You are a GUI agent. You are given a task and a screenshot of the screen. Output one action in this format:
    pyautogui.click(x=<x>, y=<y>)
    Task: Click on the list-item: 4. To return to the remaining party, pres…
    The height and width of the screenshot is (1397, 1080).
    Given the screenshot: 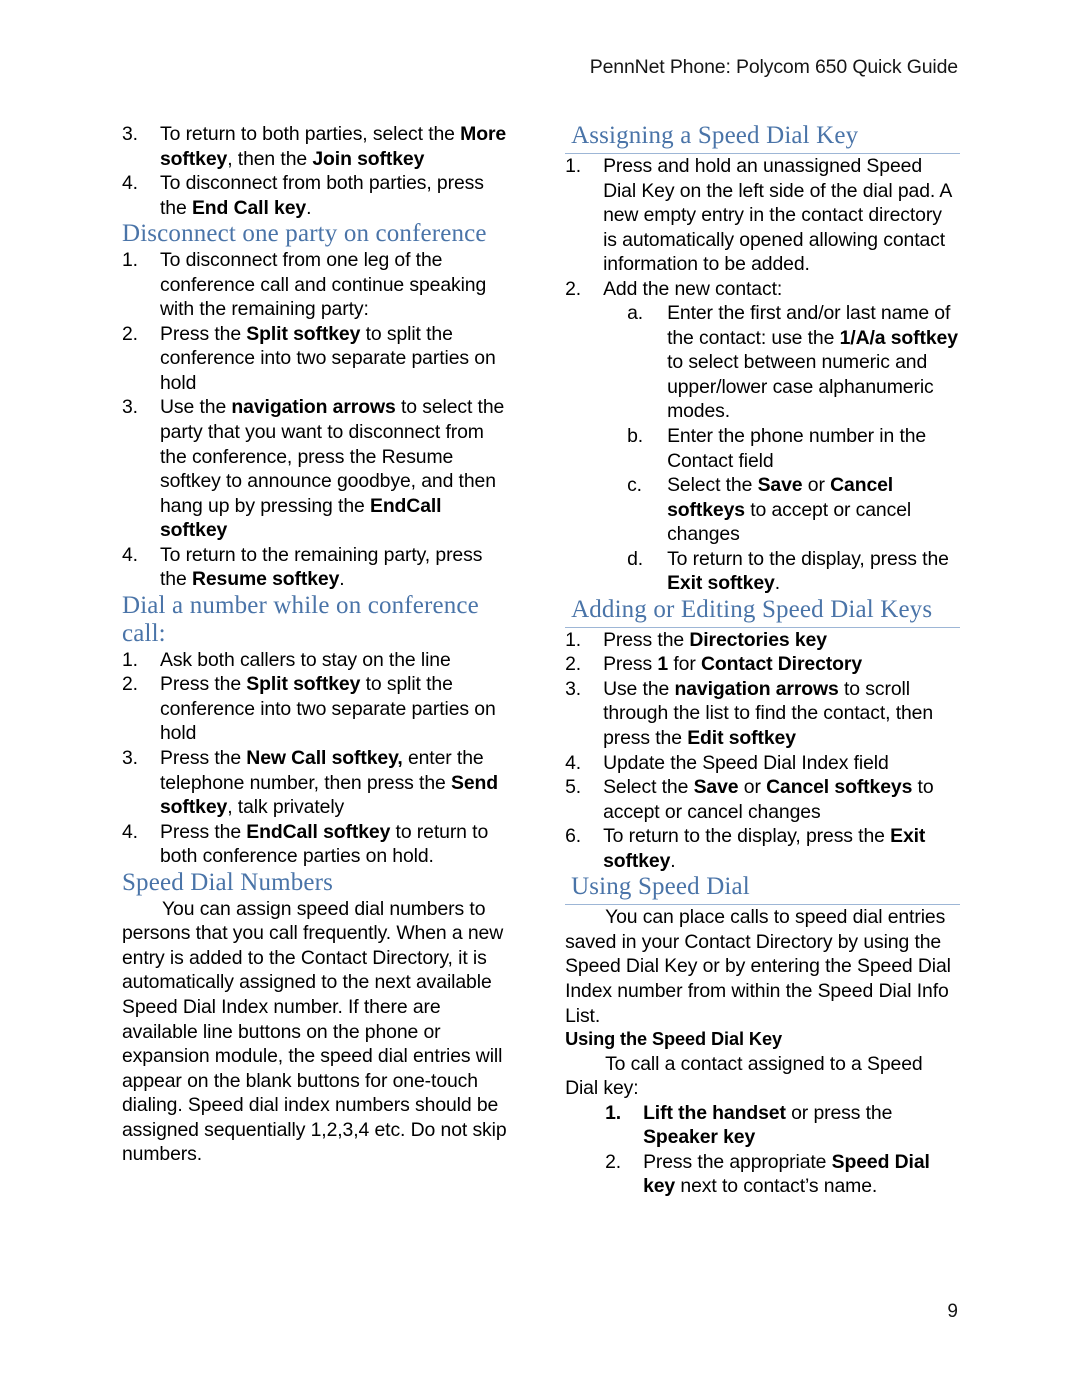 What is the action you would take?
    pyautogui.click(x=314, y=567)
    